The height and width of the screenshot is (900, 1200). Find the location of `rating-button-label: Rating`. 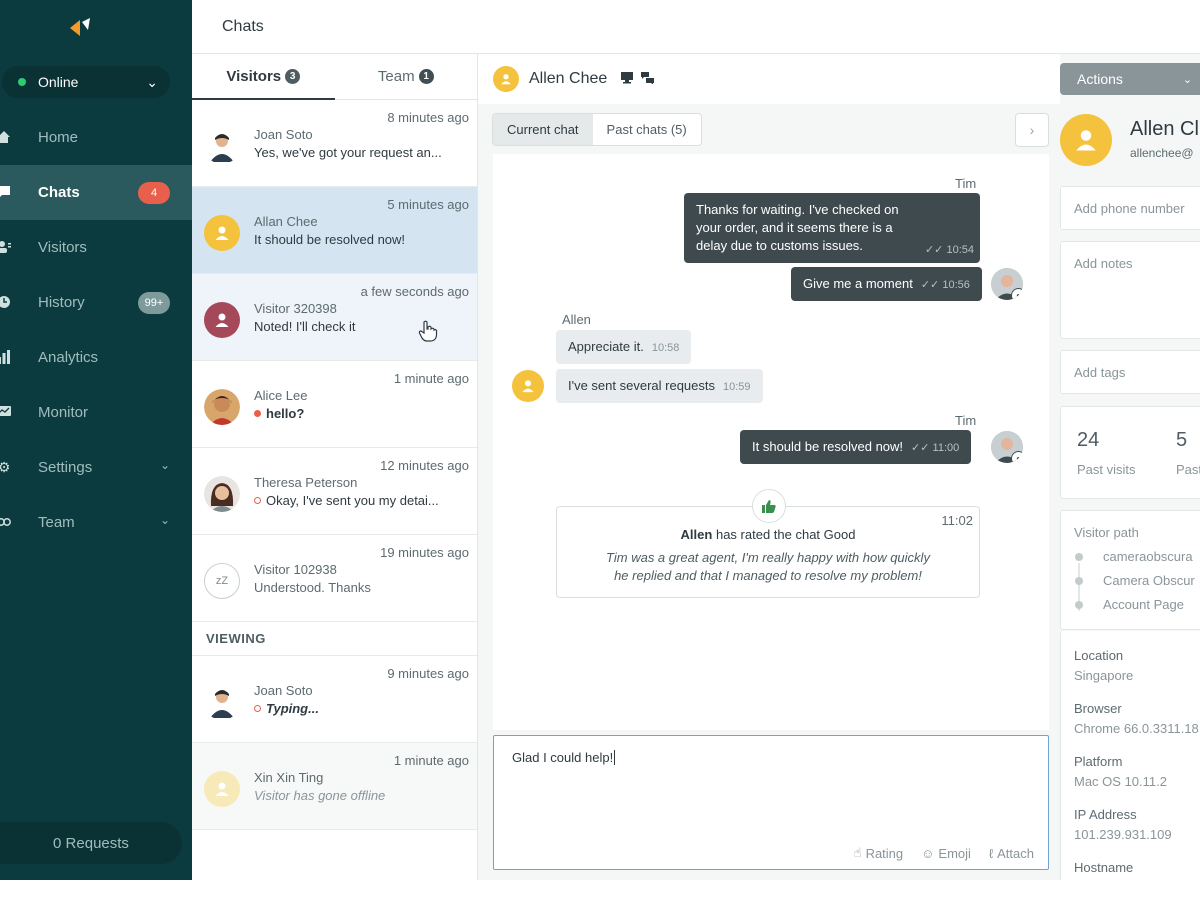

rating-button-label: Rating is located at coordinates (884, 853).